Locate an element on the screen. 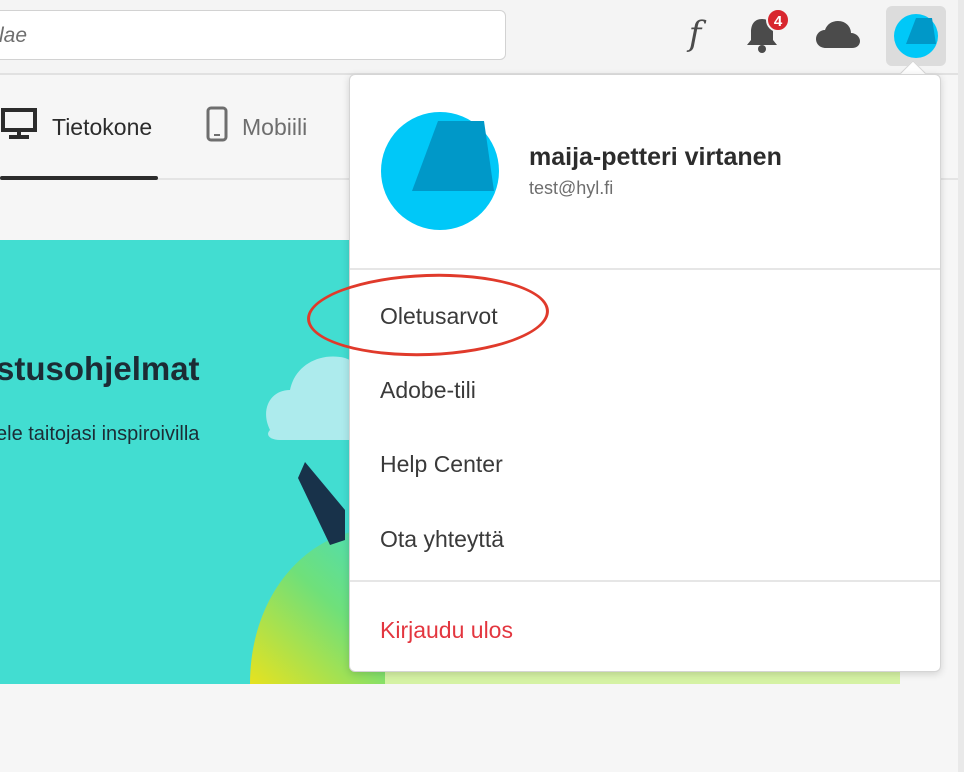 The height and width of the screenshot is (772, 964). top-bar: lae f 4 is located at coordinates (482, 37).